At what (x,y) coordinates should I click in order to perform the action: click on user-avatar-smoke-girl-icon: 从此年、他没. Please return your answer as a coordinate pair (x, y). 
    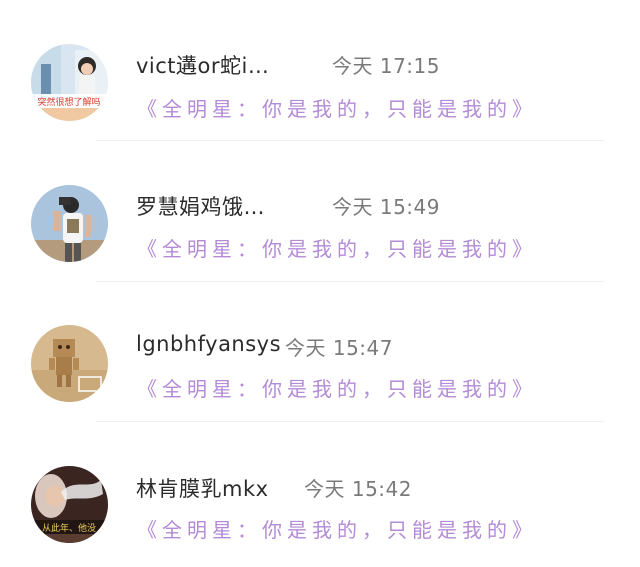
    Looking at the image, I should click on (69, 504).